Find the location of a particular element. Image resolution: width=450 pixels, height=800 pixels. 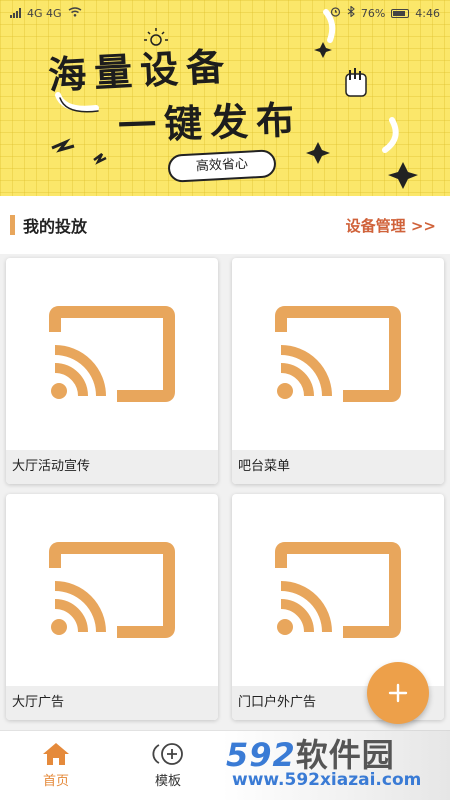

home-icon is located at coordinates (56, 754).